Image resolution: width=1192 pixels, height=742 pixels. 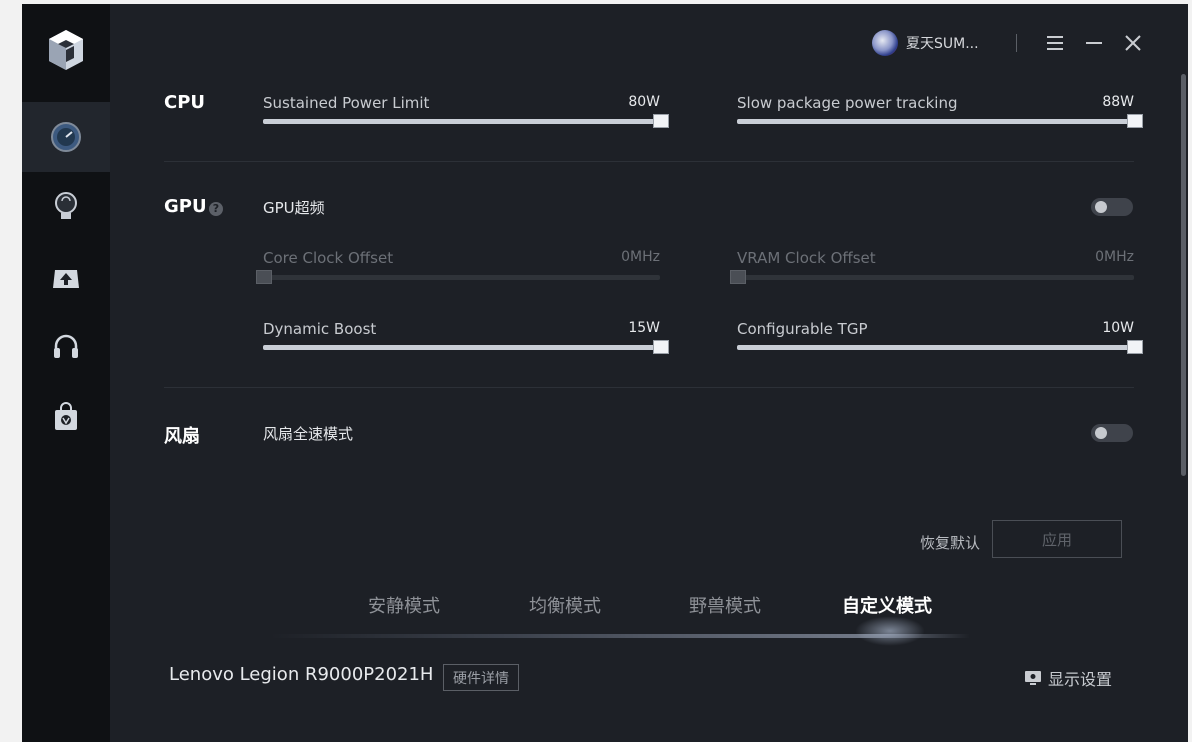 I want to click on hardware-details-button: 硬件详情, so click(x=481, y=677).